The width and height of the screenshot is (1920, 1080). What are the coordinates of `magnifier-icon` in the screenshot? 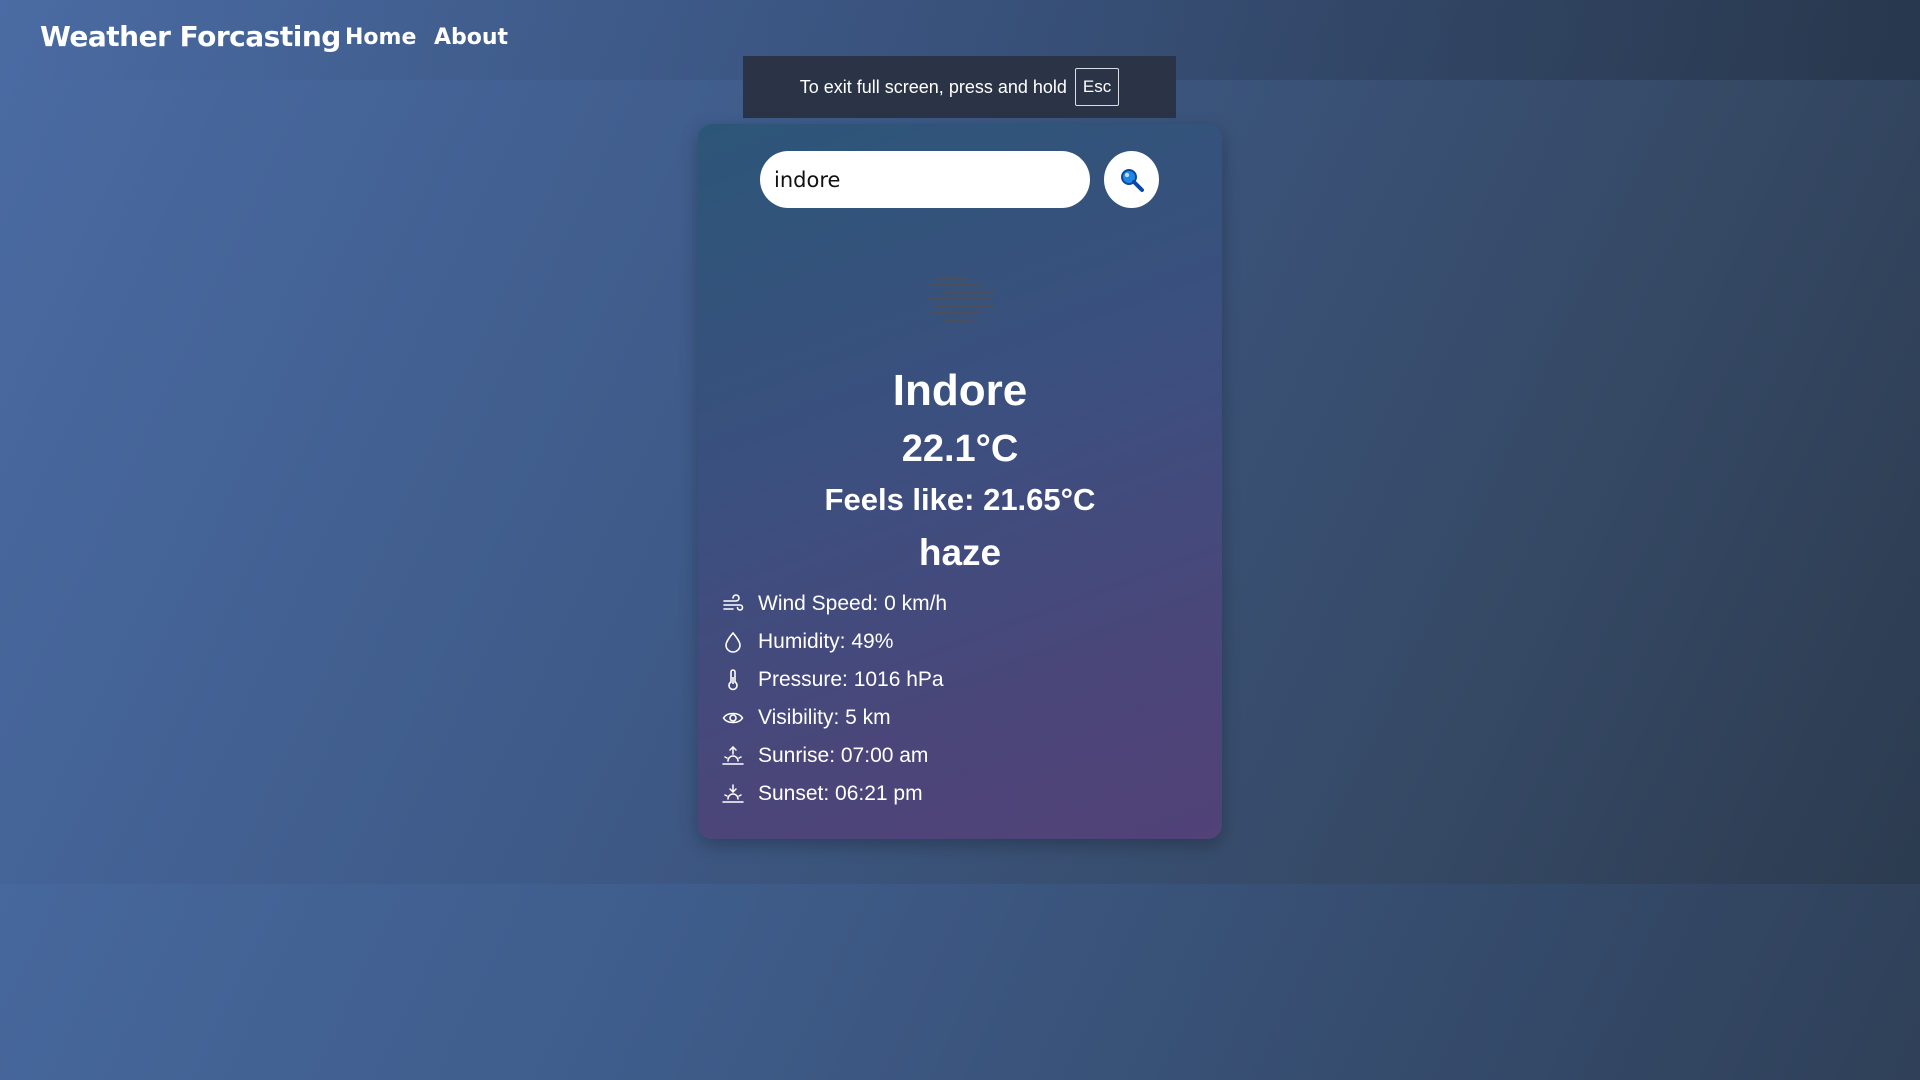 It's located at (1132, 180).